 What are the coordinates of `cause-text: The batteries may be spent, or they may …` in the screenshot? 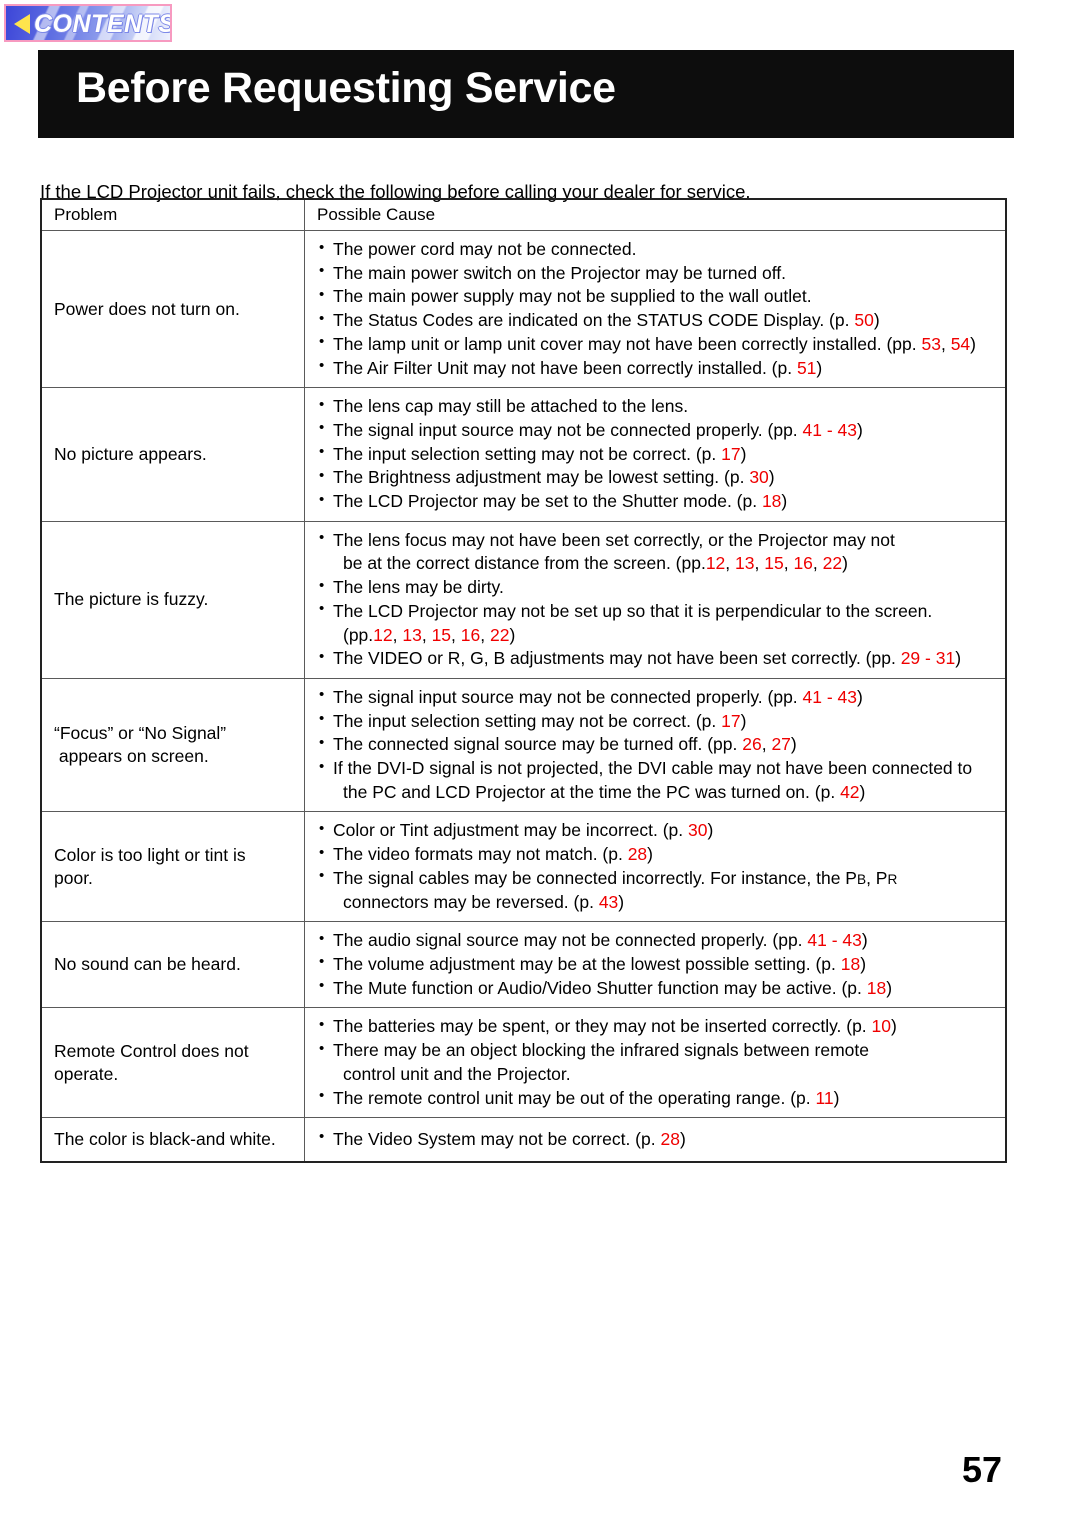 It's located at (602, 1026).